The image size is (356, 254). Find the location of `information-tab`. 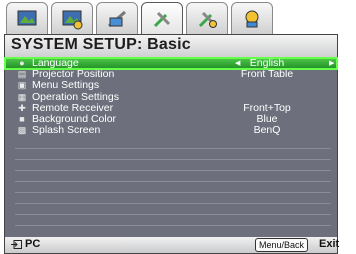

information-tab is located at coordinates (252, 19).